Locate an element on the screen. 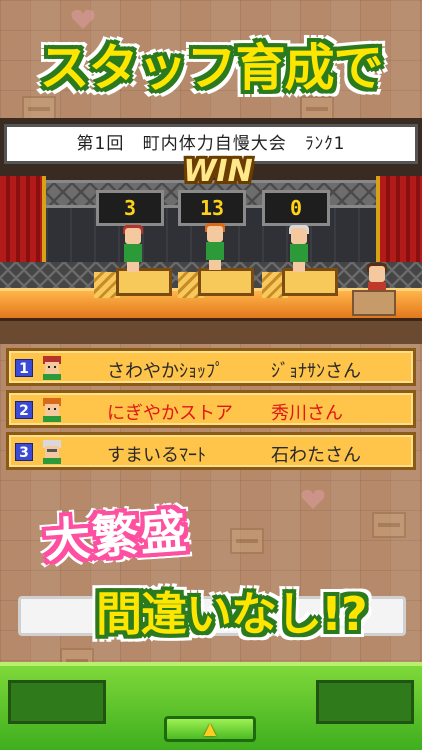  bottom-slot-right is located at coordinates (365, 702).